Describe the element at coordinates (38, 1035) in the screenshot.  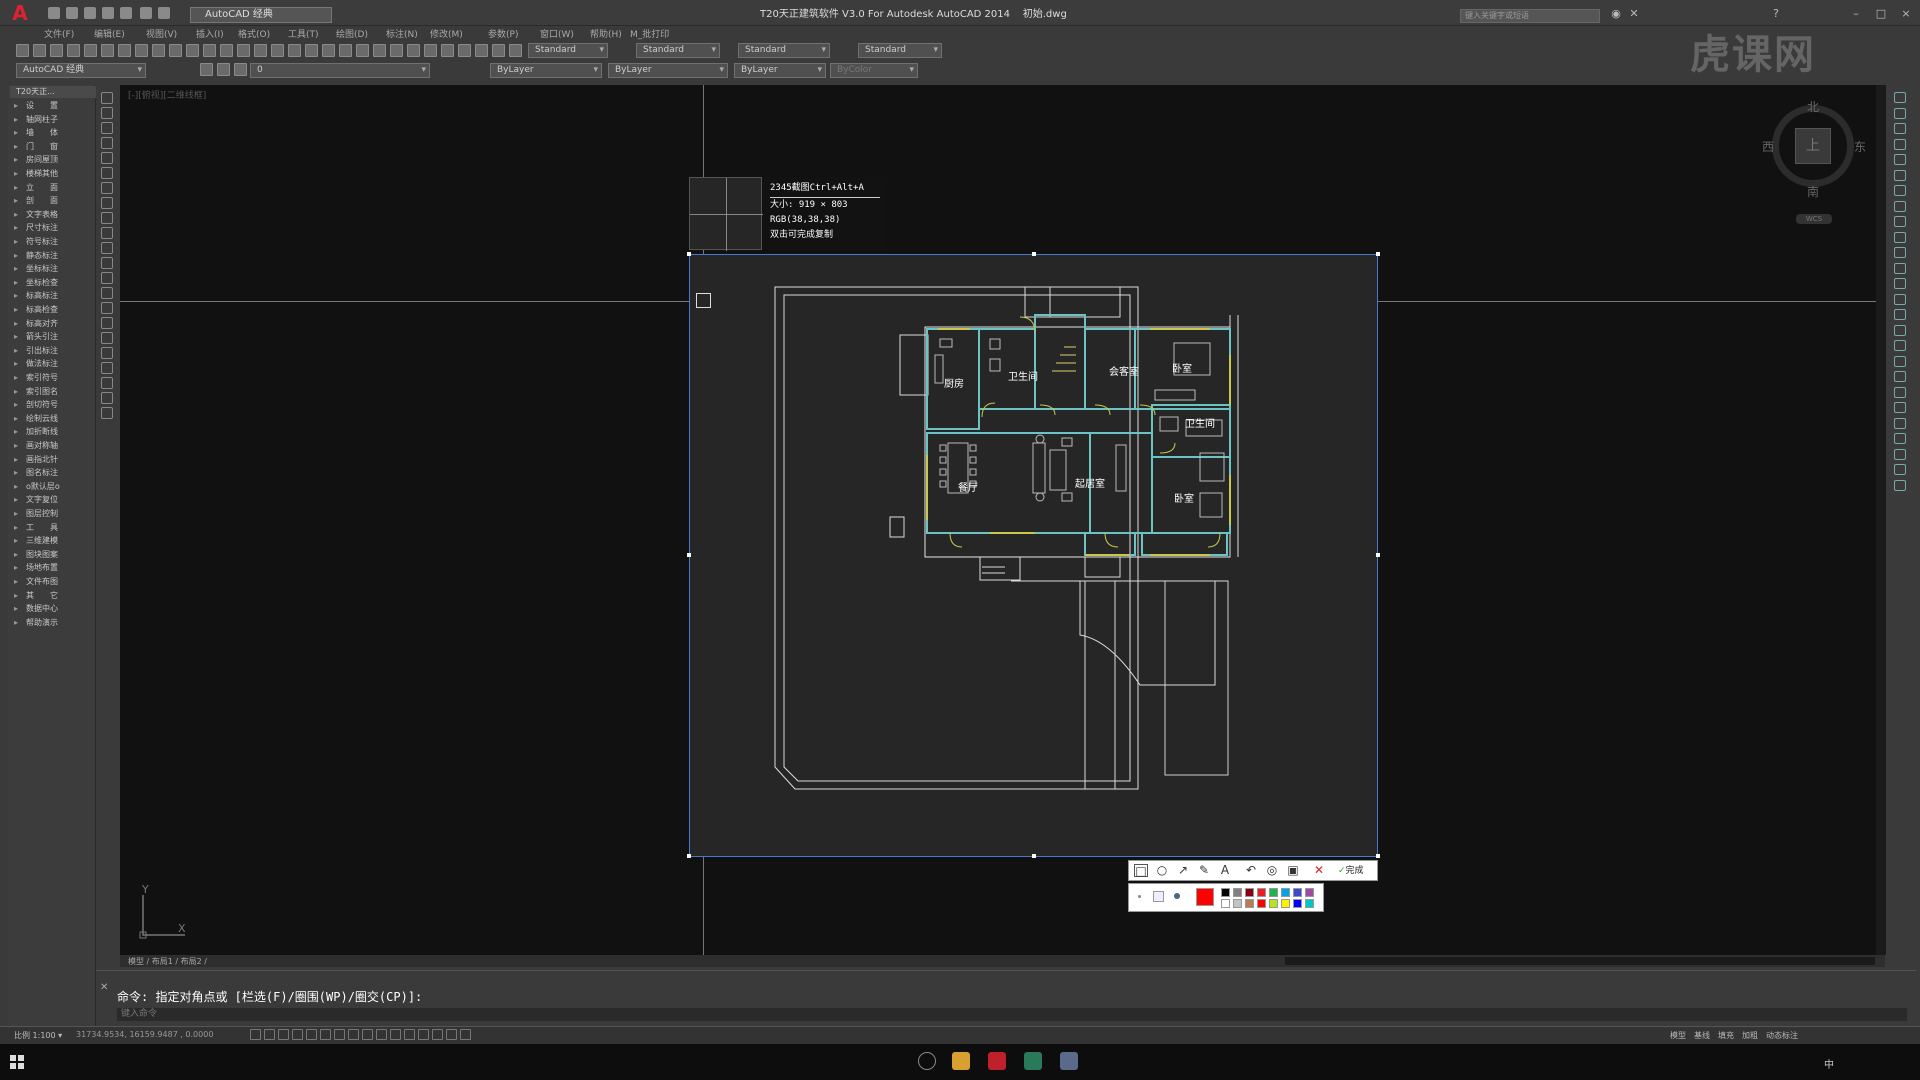
I see `scale-selector: 比例 1:100 ▾` at that location.